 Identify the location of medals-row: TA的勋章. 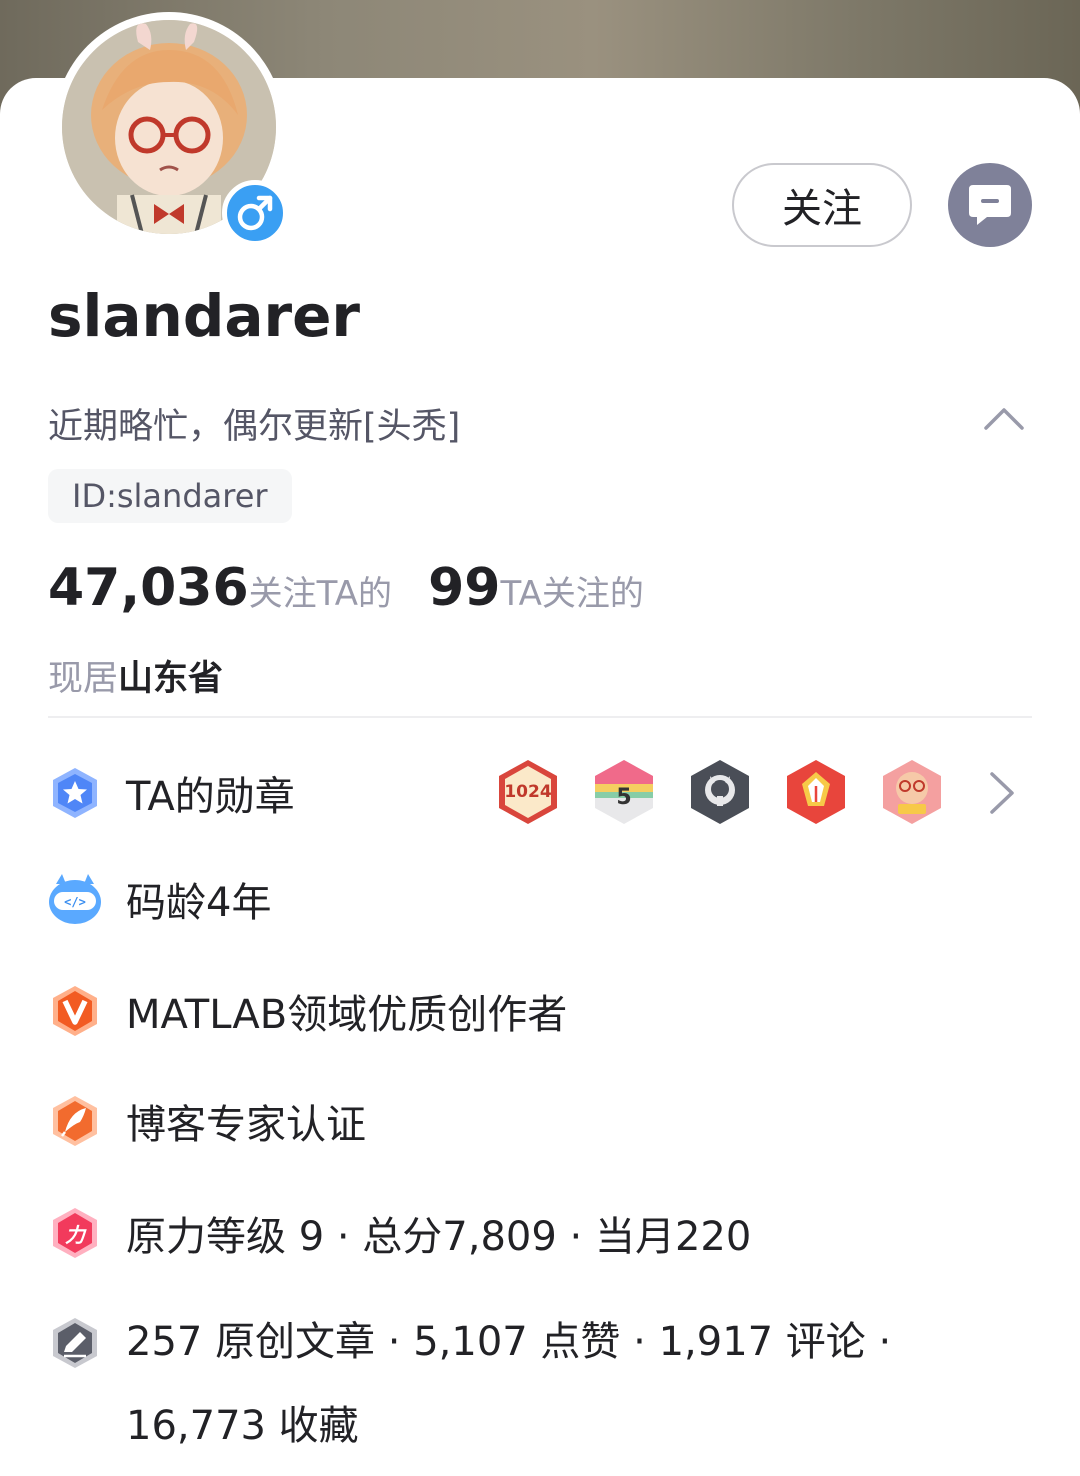
(171, 793).